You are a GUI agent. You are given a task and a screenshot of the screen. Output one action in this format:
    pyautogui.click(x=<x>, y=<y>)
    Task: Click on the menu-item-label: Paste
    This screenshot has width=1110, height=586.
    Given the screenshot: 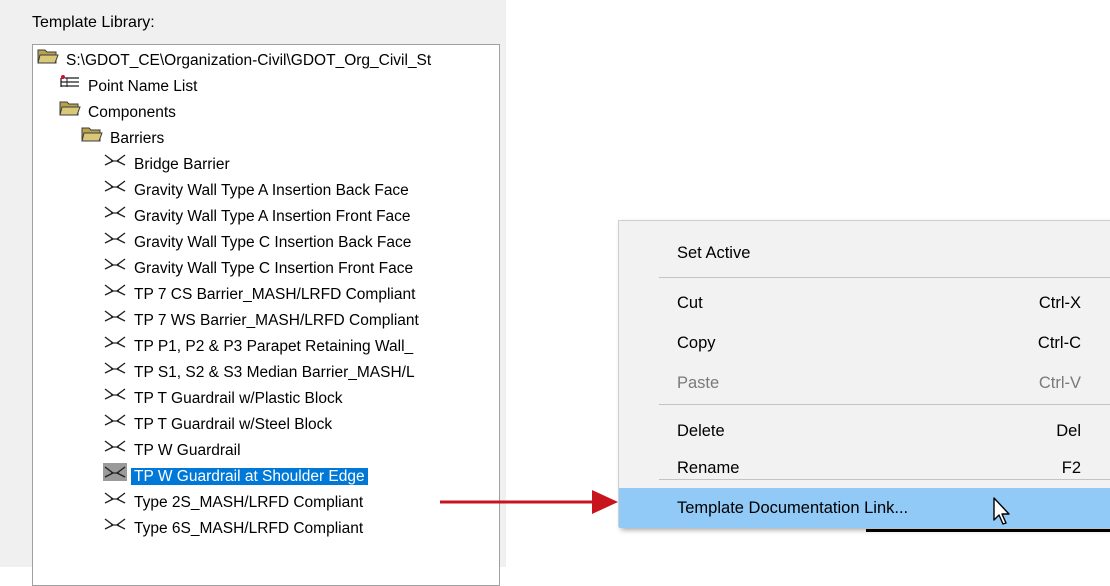 What is the action you would take?
    pyautogui.click(x=698, y=383)
    